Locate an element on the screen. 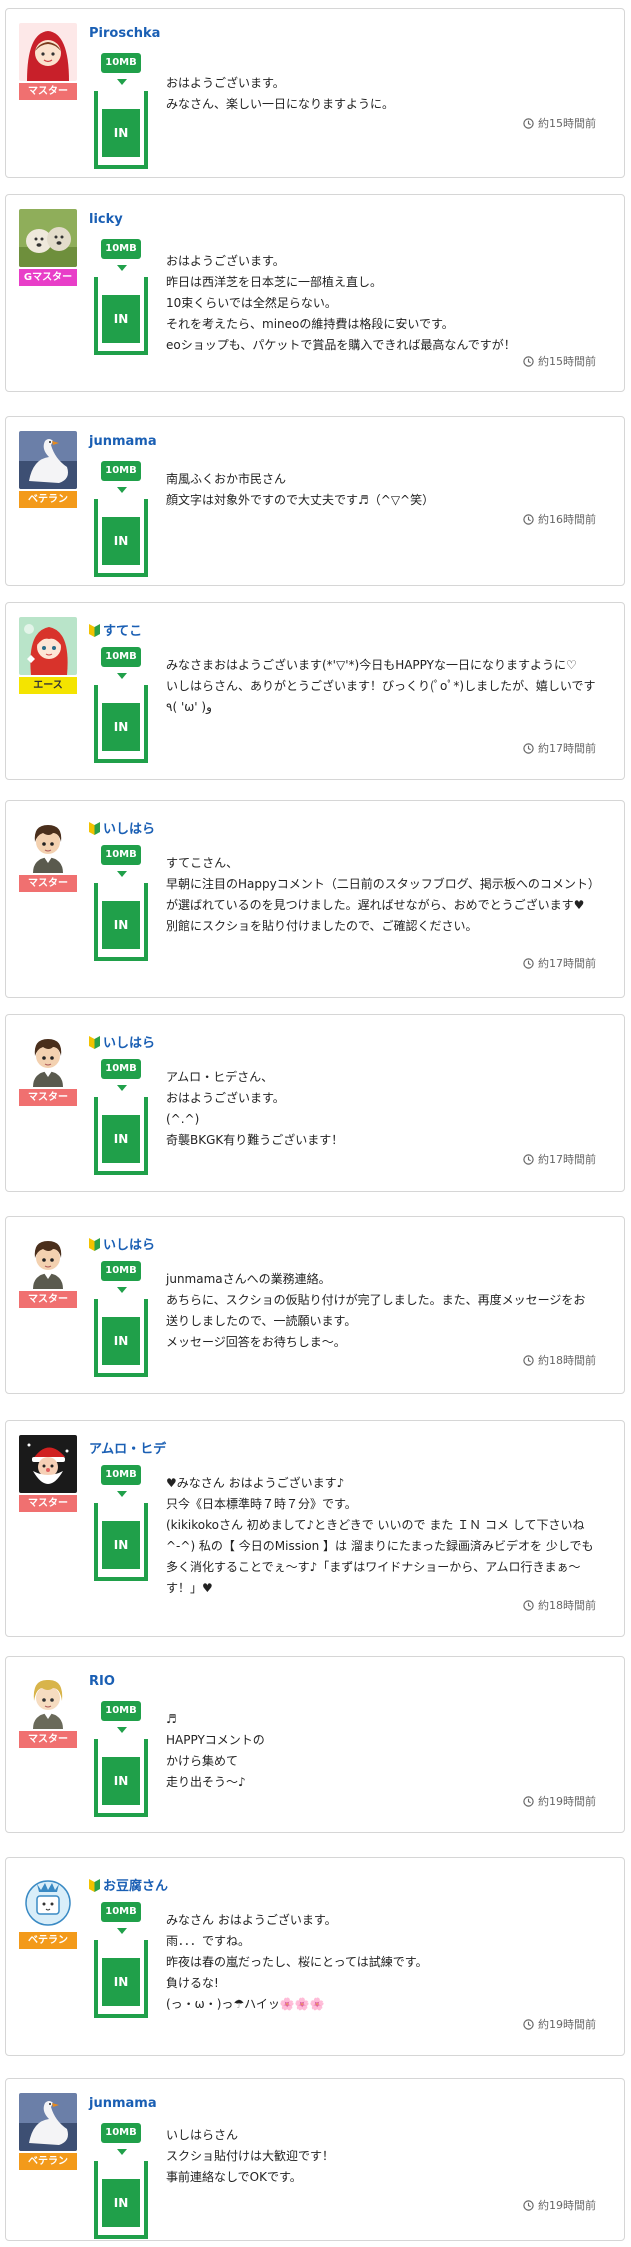 This screenshot has width=631, height=2247. rank-badge: Gマスター is located at coordinates (48, 277).